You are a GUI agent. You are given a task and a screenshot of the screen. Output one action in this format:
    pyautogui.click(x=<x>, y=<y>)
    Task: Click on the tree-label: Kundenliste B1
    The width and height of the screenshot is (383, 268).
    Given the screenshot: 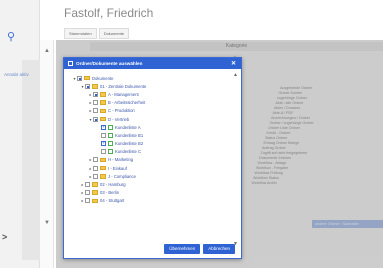 What is the action you would take?
    pyautogui.click(x=129, y=135)
    